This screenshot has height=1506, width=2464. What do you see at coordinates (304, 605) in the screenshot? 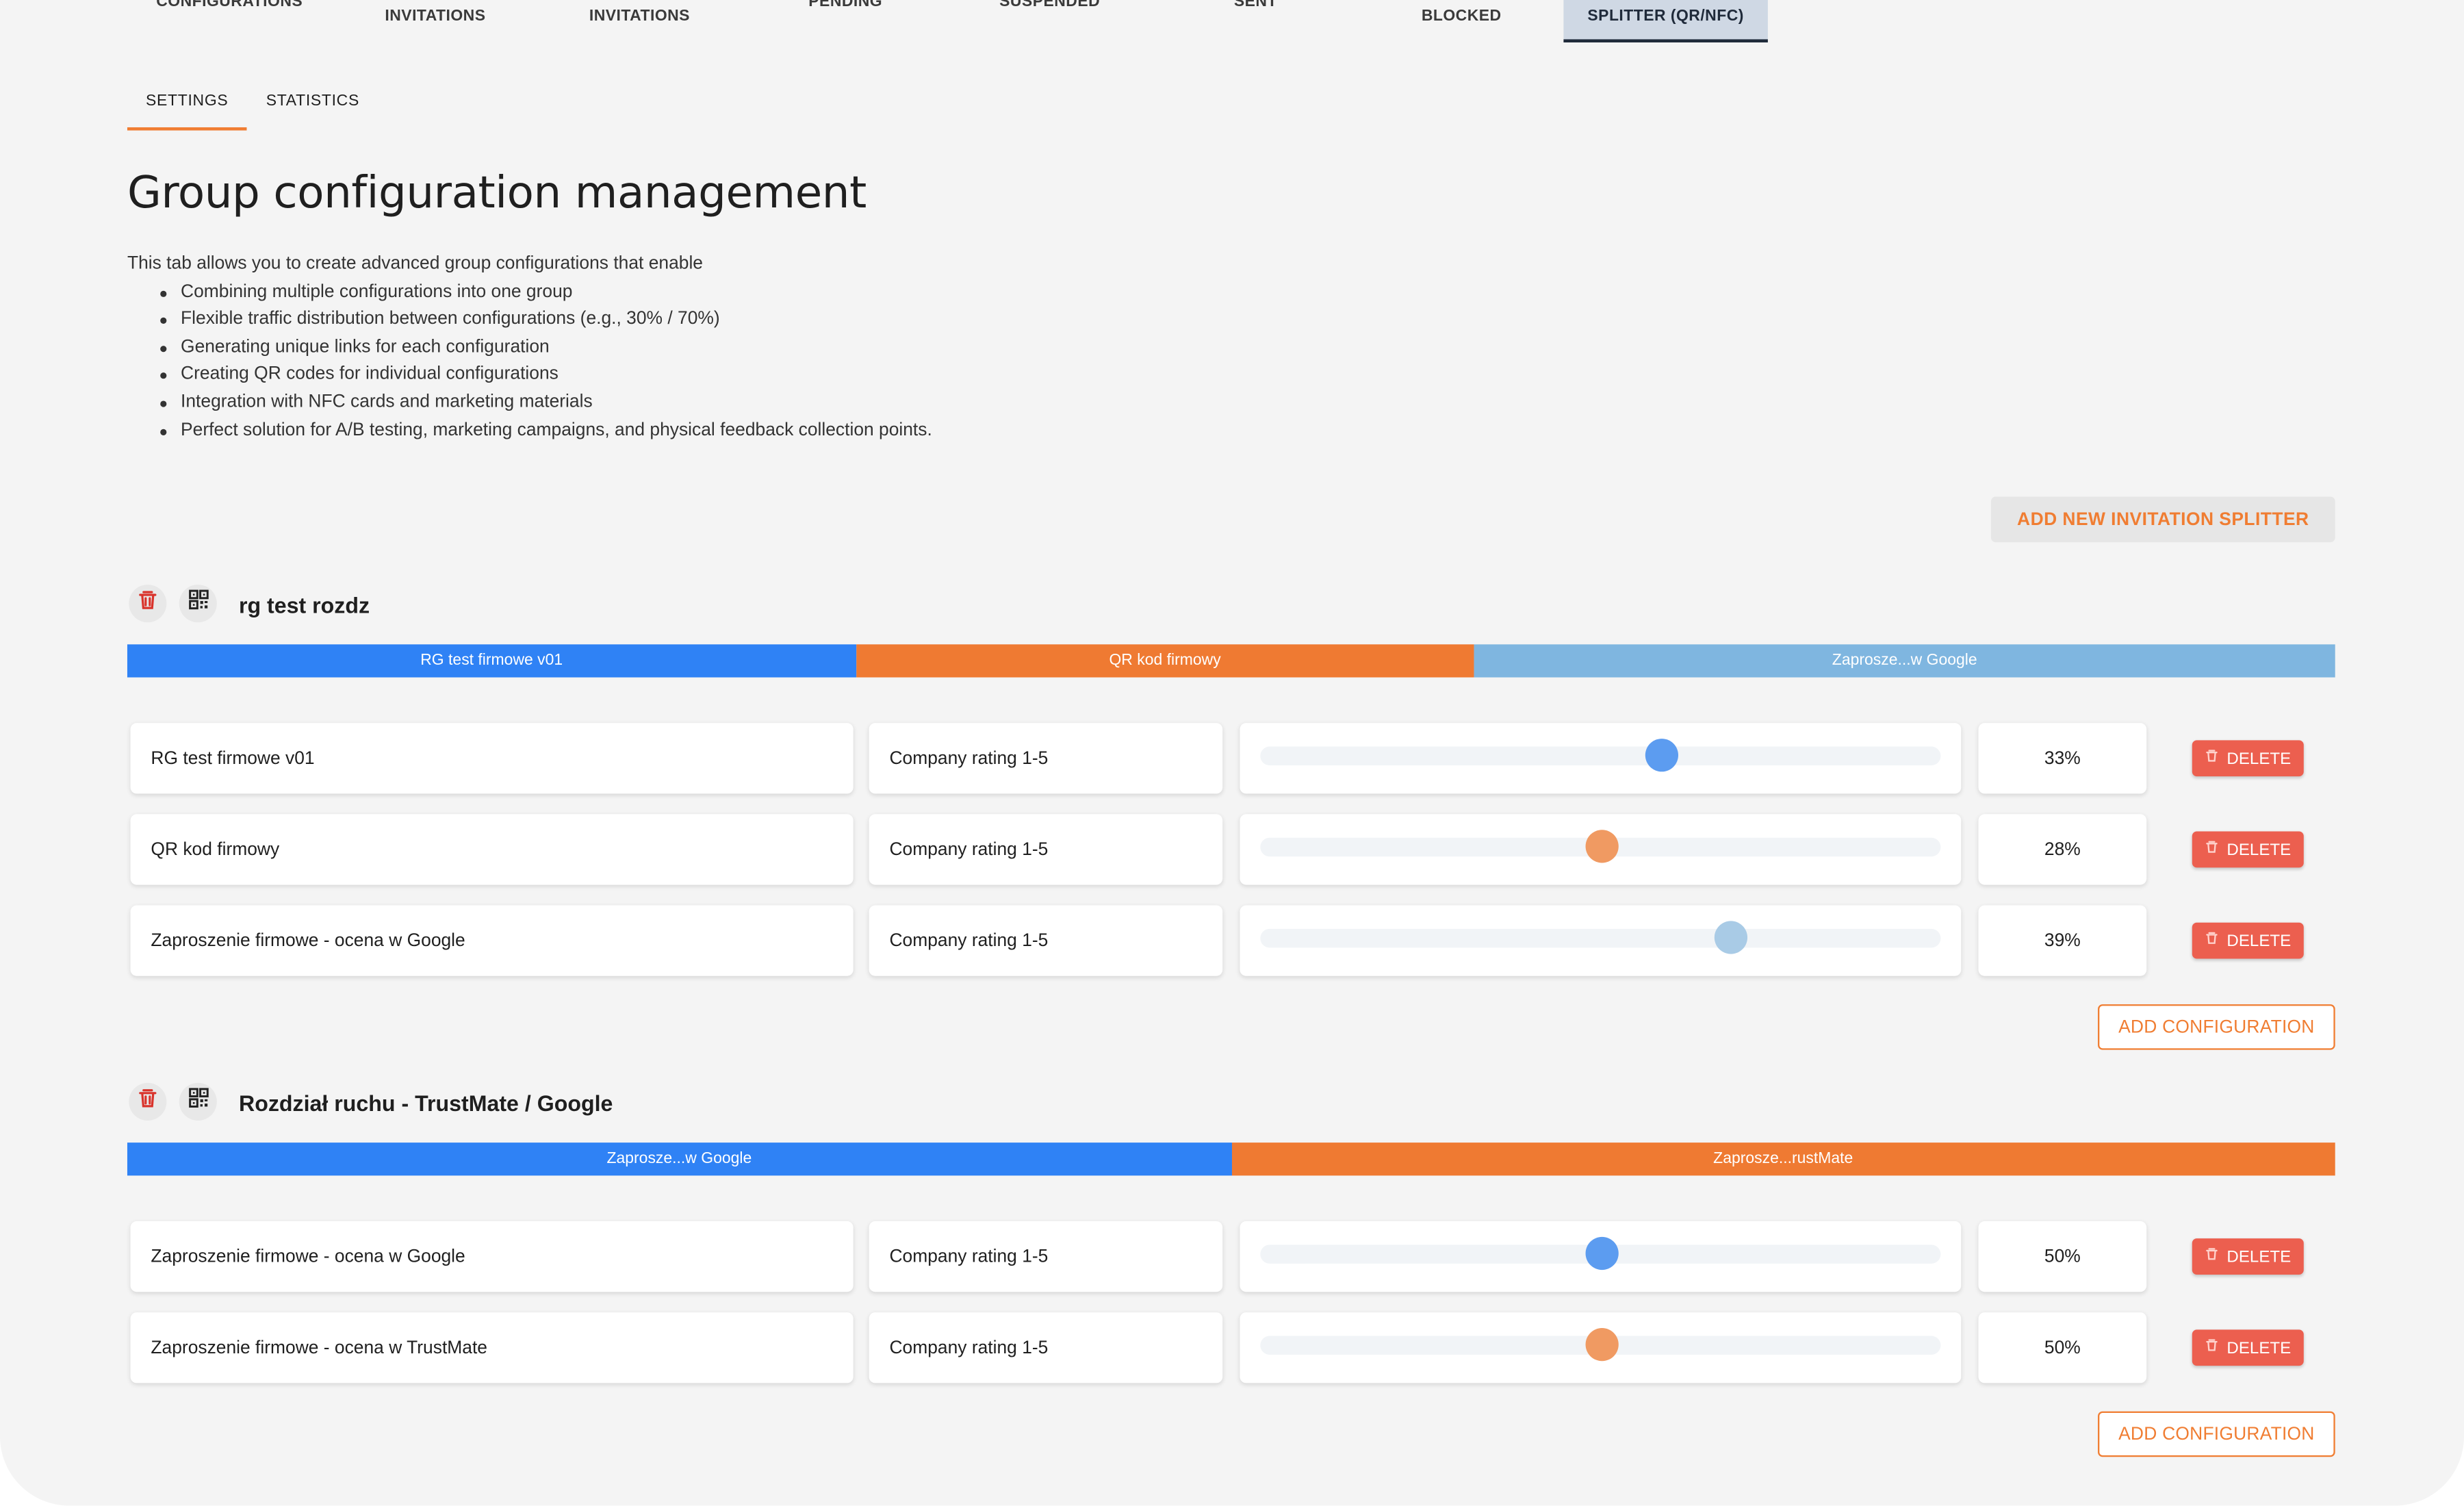
I see `group-name: rg test rozdz` at bounding box center [304, 605].